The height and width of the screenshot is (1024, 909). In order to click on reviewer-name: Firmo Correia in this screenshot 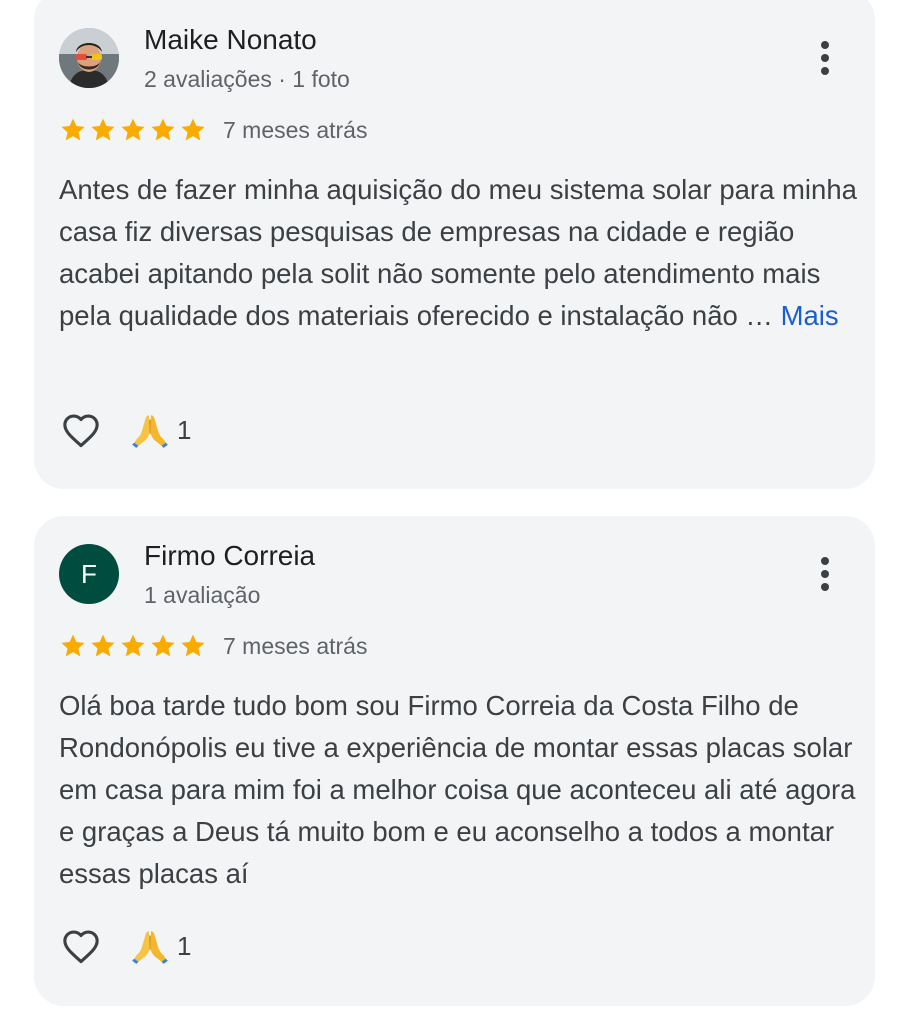, I will do `click(229, 556)`.